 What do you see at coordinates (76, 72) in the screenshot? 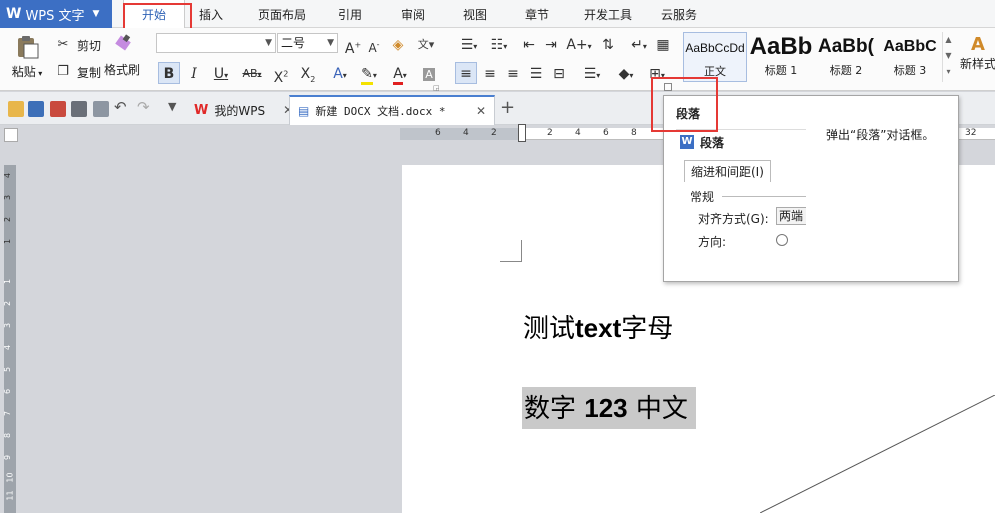
I see `copy-button: ❐ 复制` at bounding box center [76, 72].